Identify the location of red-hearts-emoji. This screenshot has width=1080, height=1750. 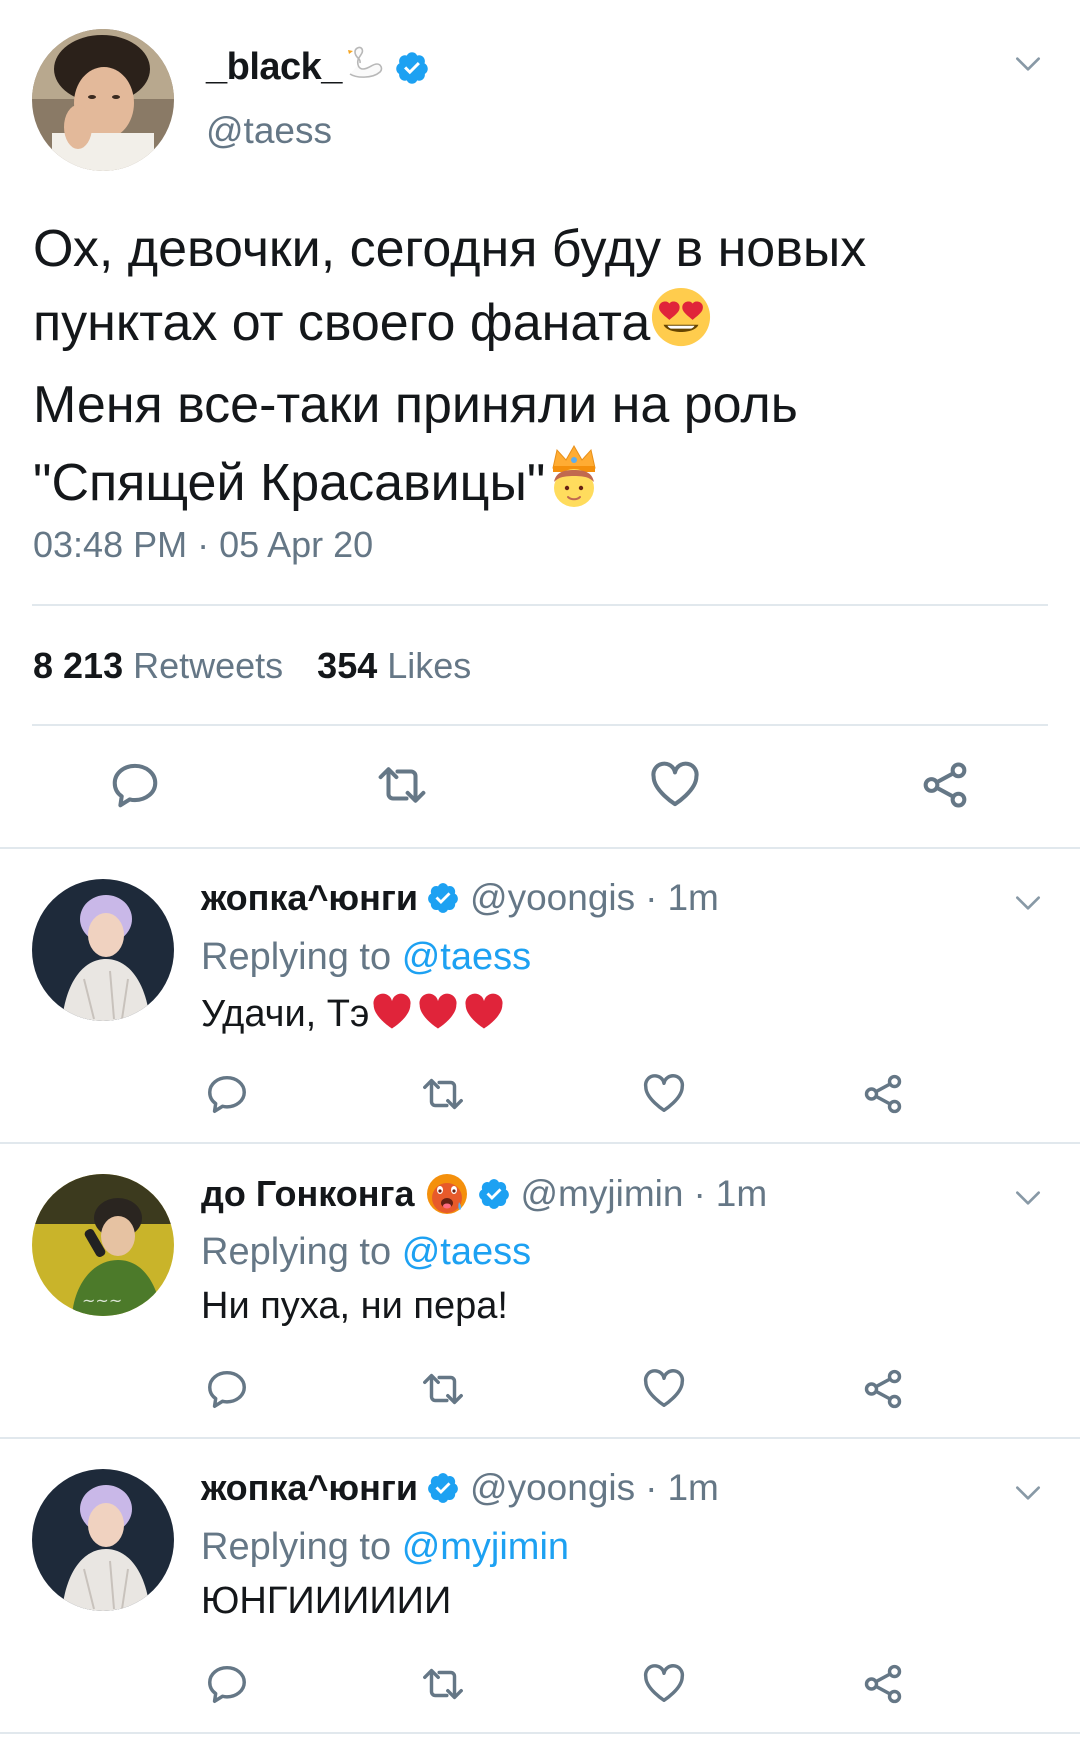
(438, 1017).